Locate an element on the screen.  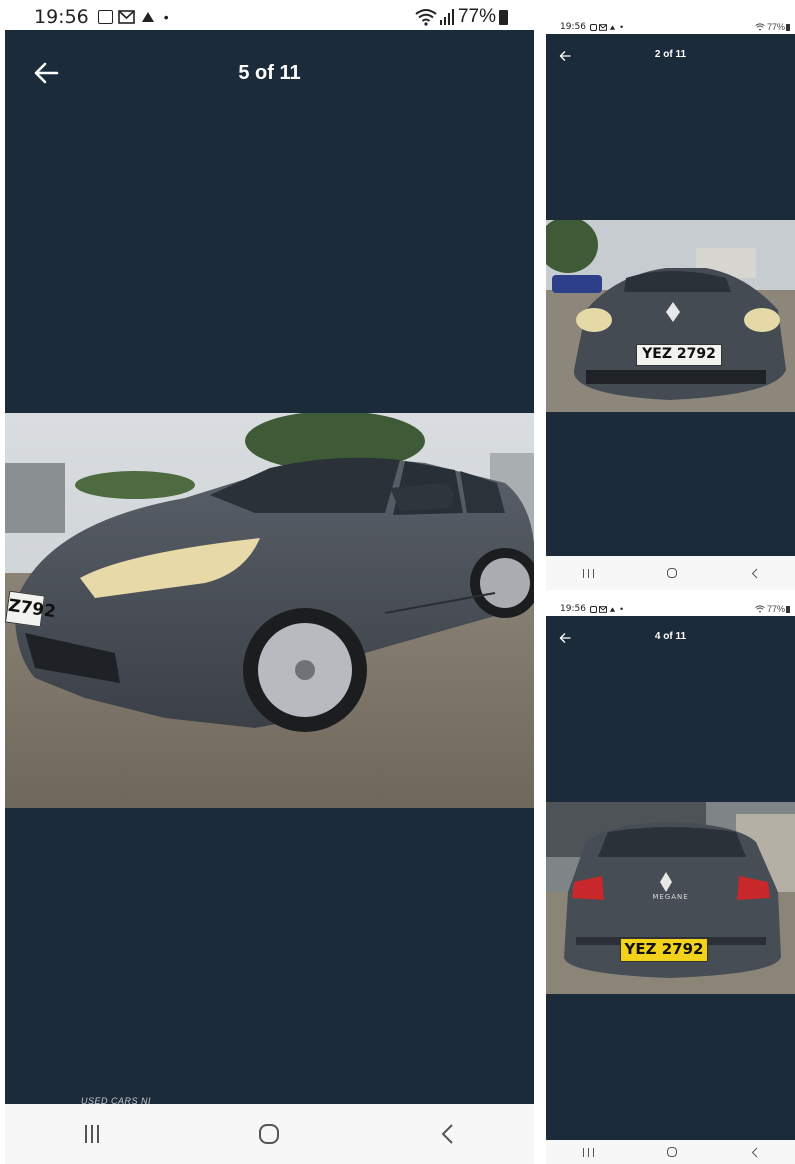
bottom-thumb-nav-bar is located at coordinates (670, 1152).